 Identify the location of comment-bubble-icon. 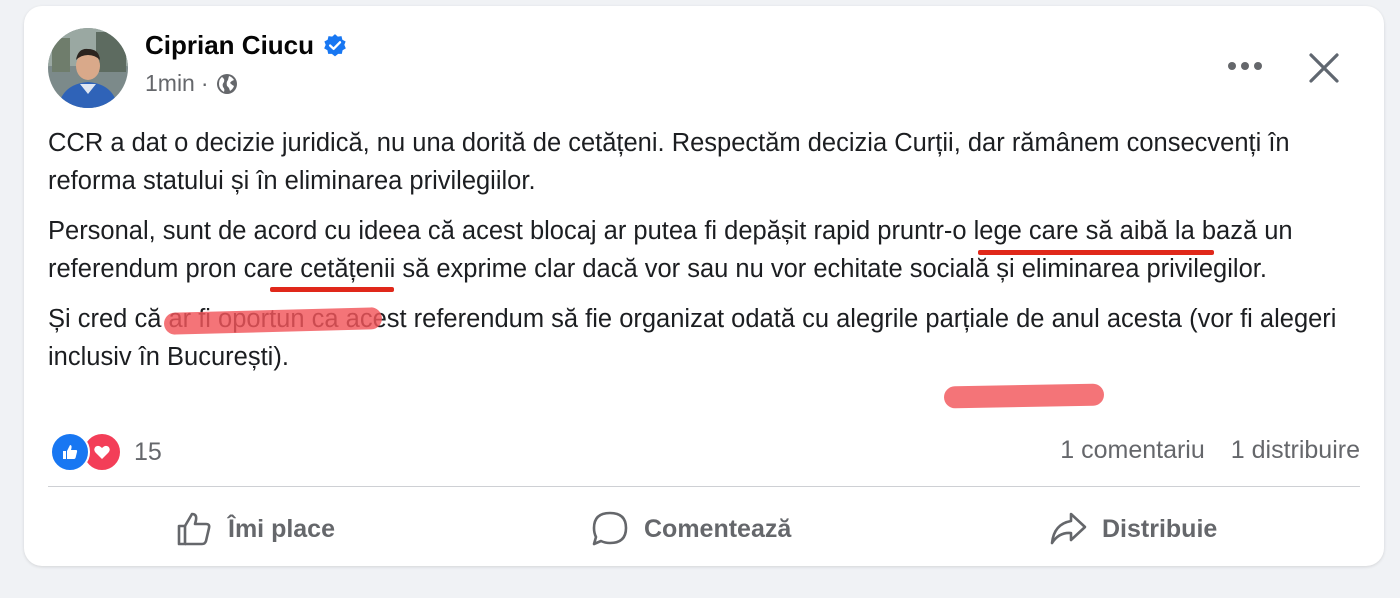
(610, 528).